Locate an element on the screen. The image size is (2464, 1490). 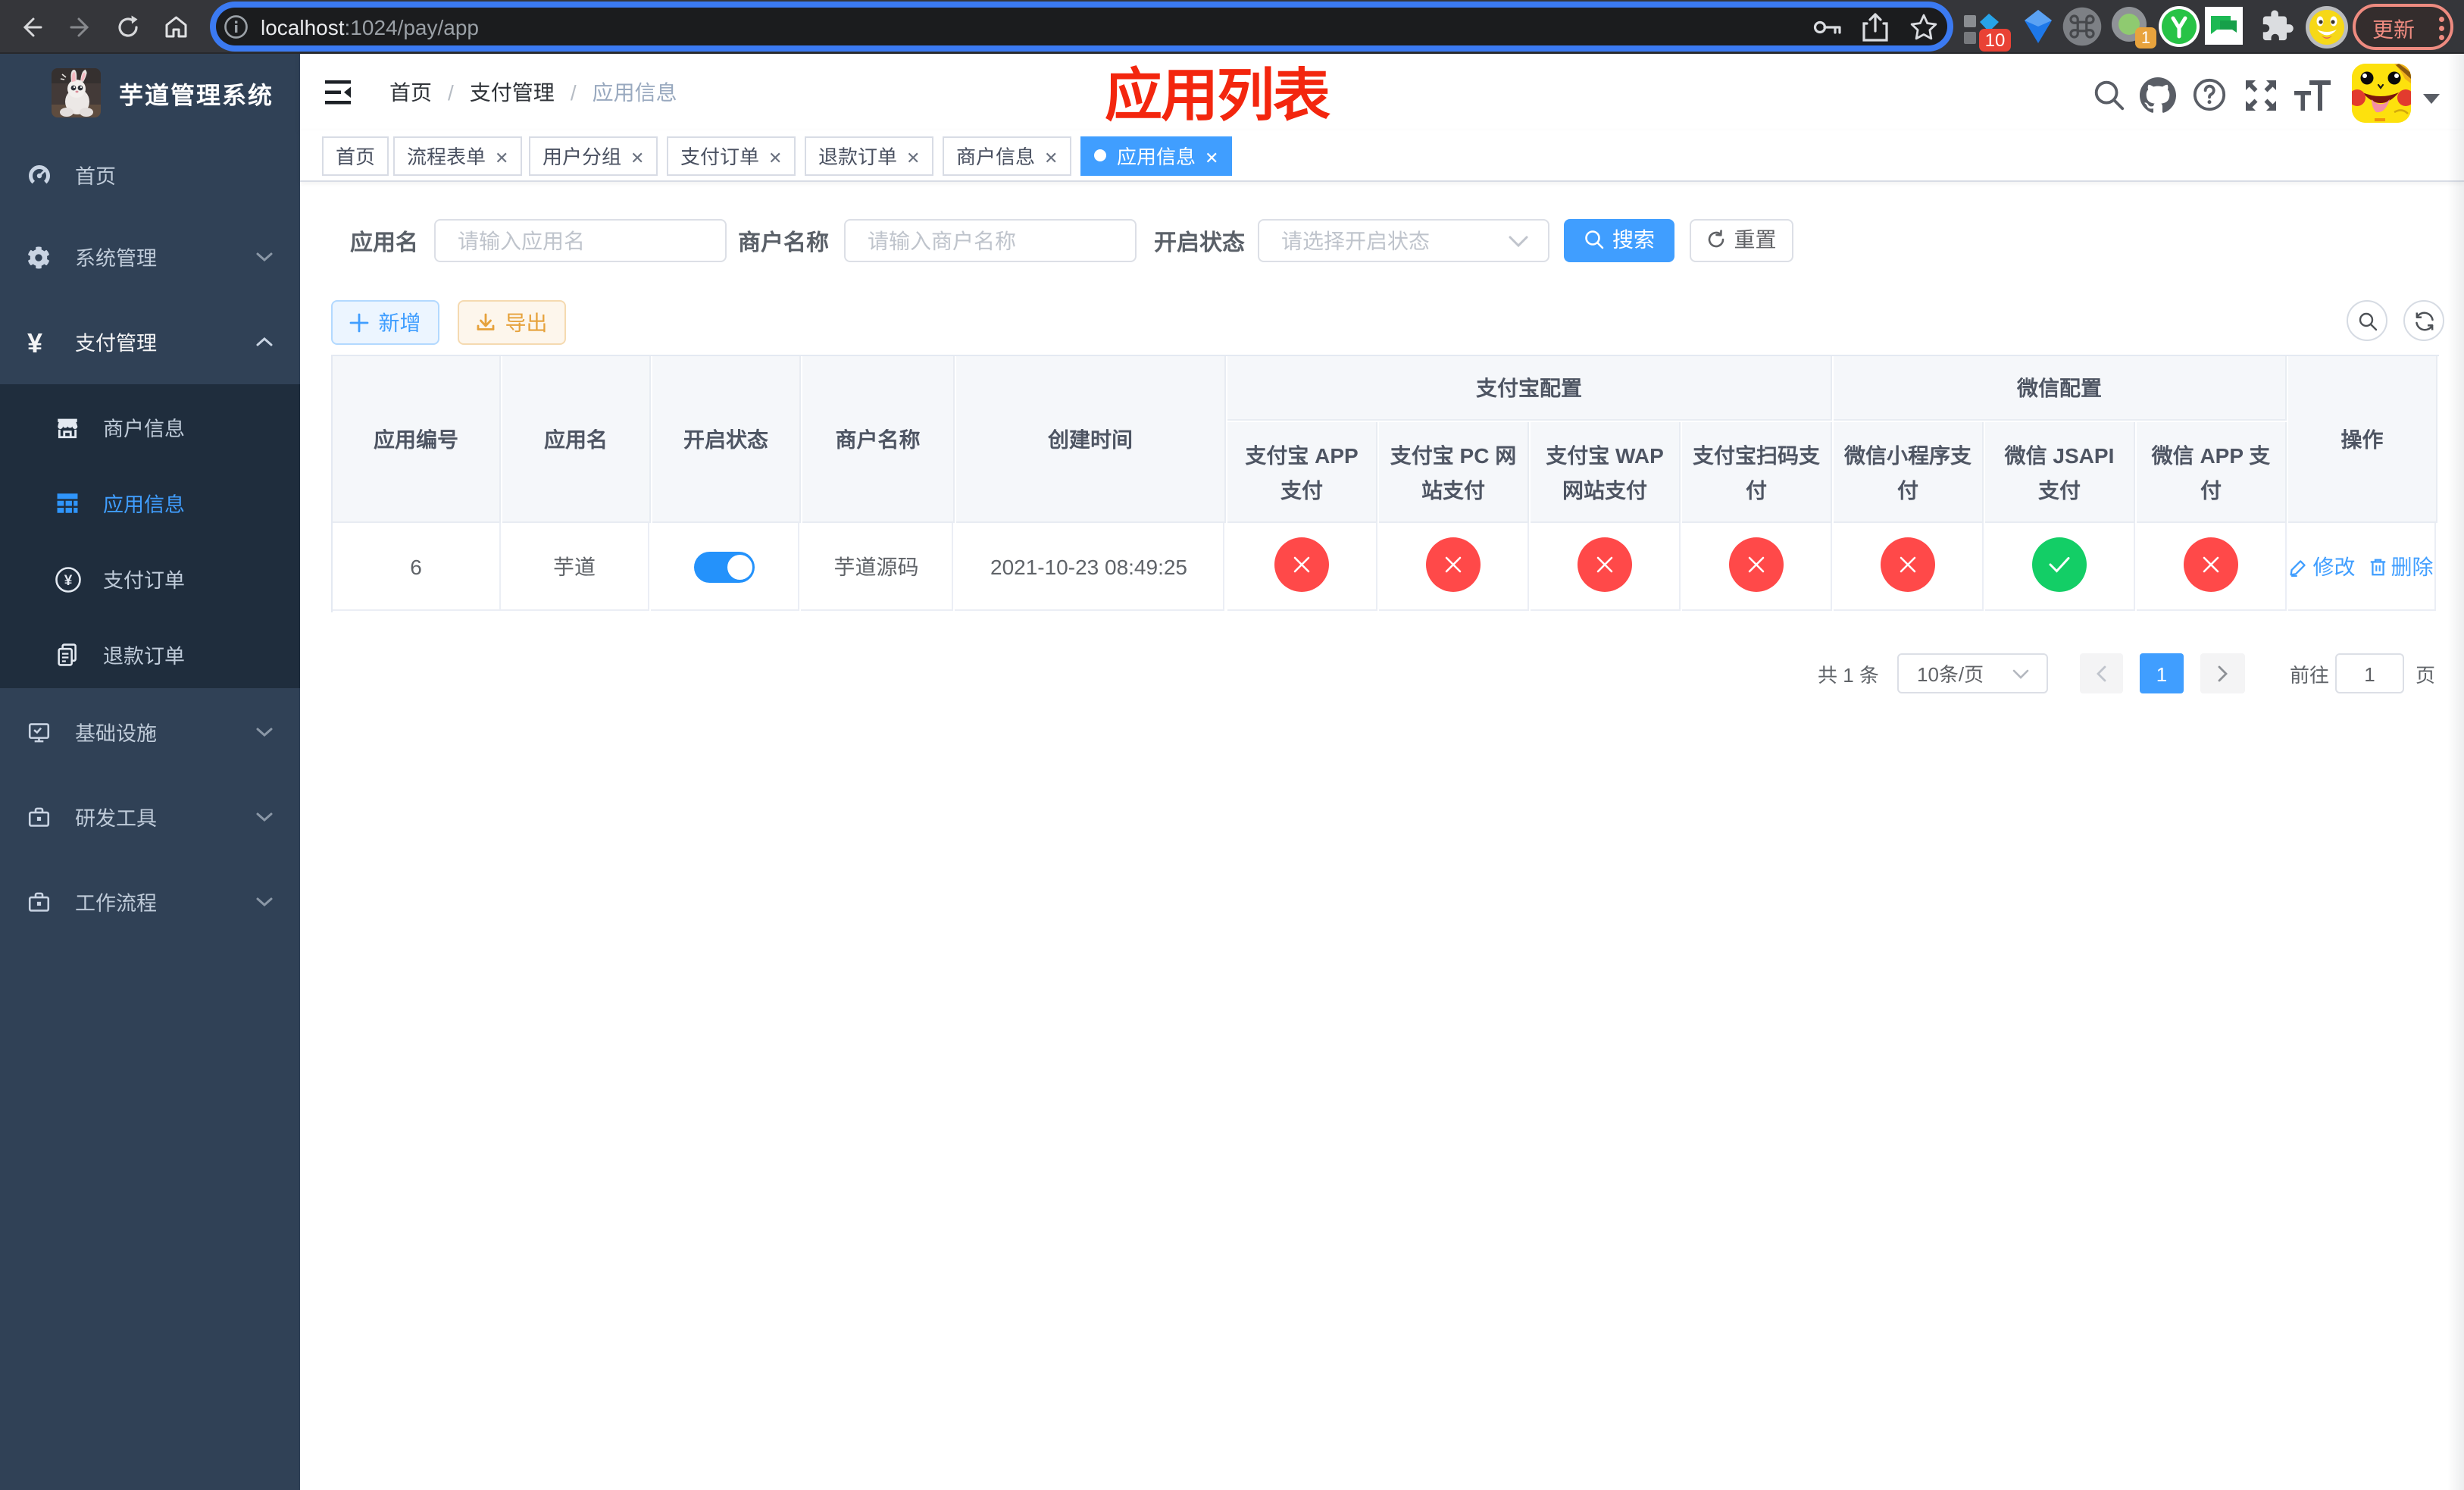
svg-text: 10 is located at coordinates (1995, 40).